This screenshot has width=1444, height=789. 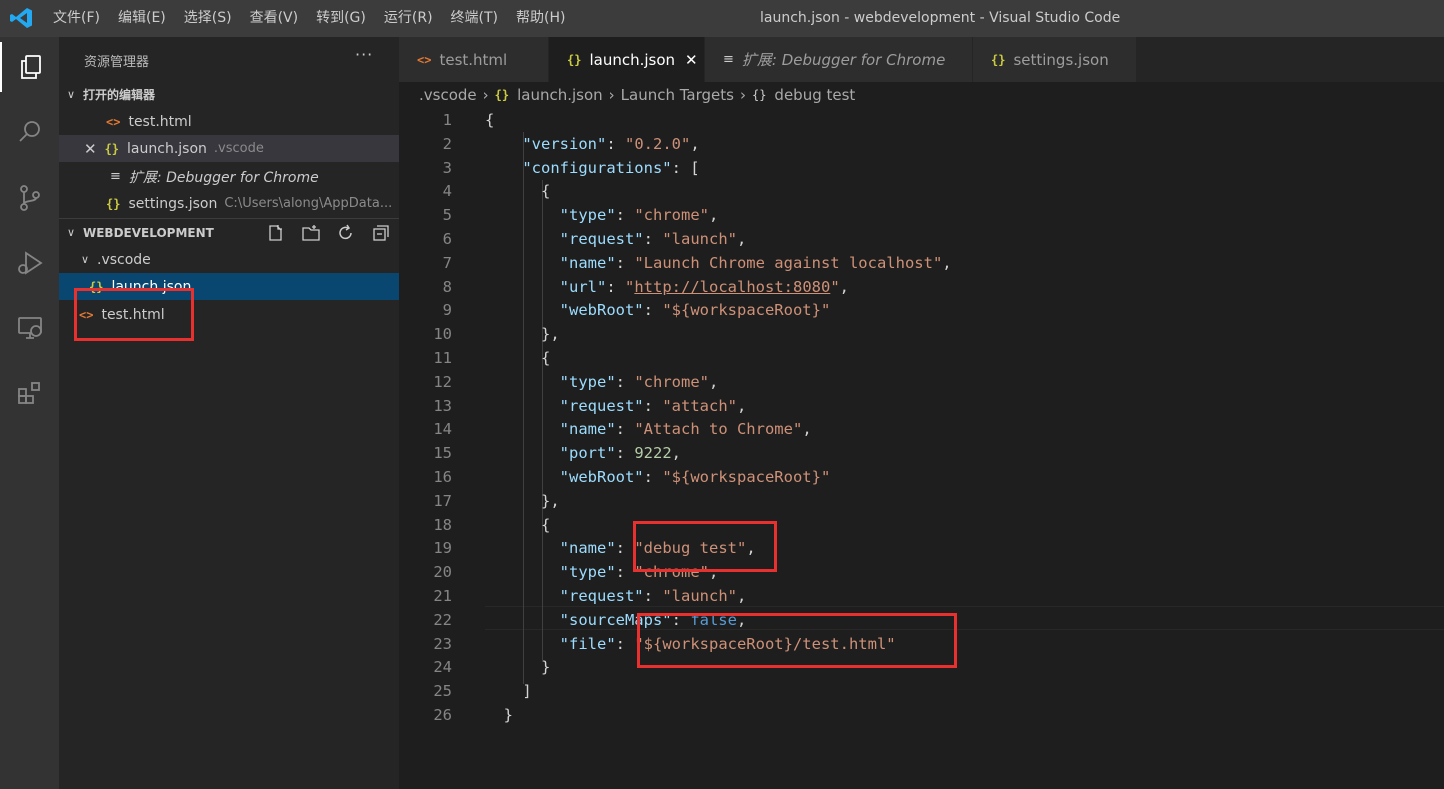 I want to click on tab-test-html: <> test.html, so click(x=474, y=59).